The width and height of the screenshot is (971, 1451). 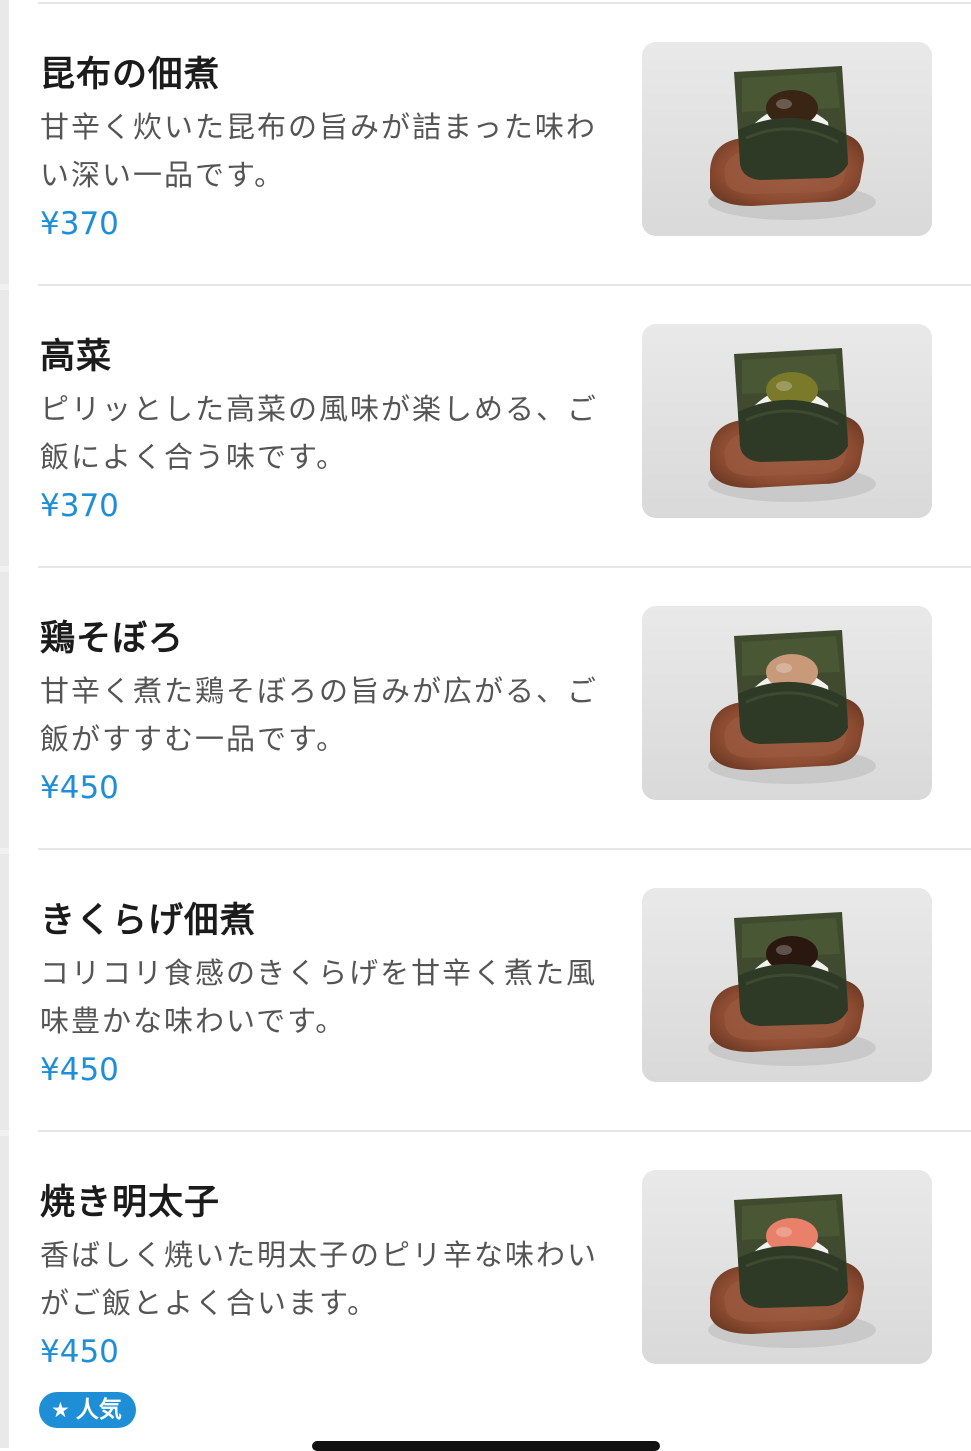 What do you see at coordinates (486, 1446) in the screenshot?
I see `home-indicator` at bounding box center [486, 1446].